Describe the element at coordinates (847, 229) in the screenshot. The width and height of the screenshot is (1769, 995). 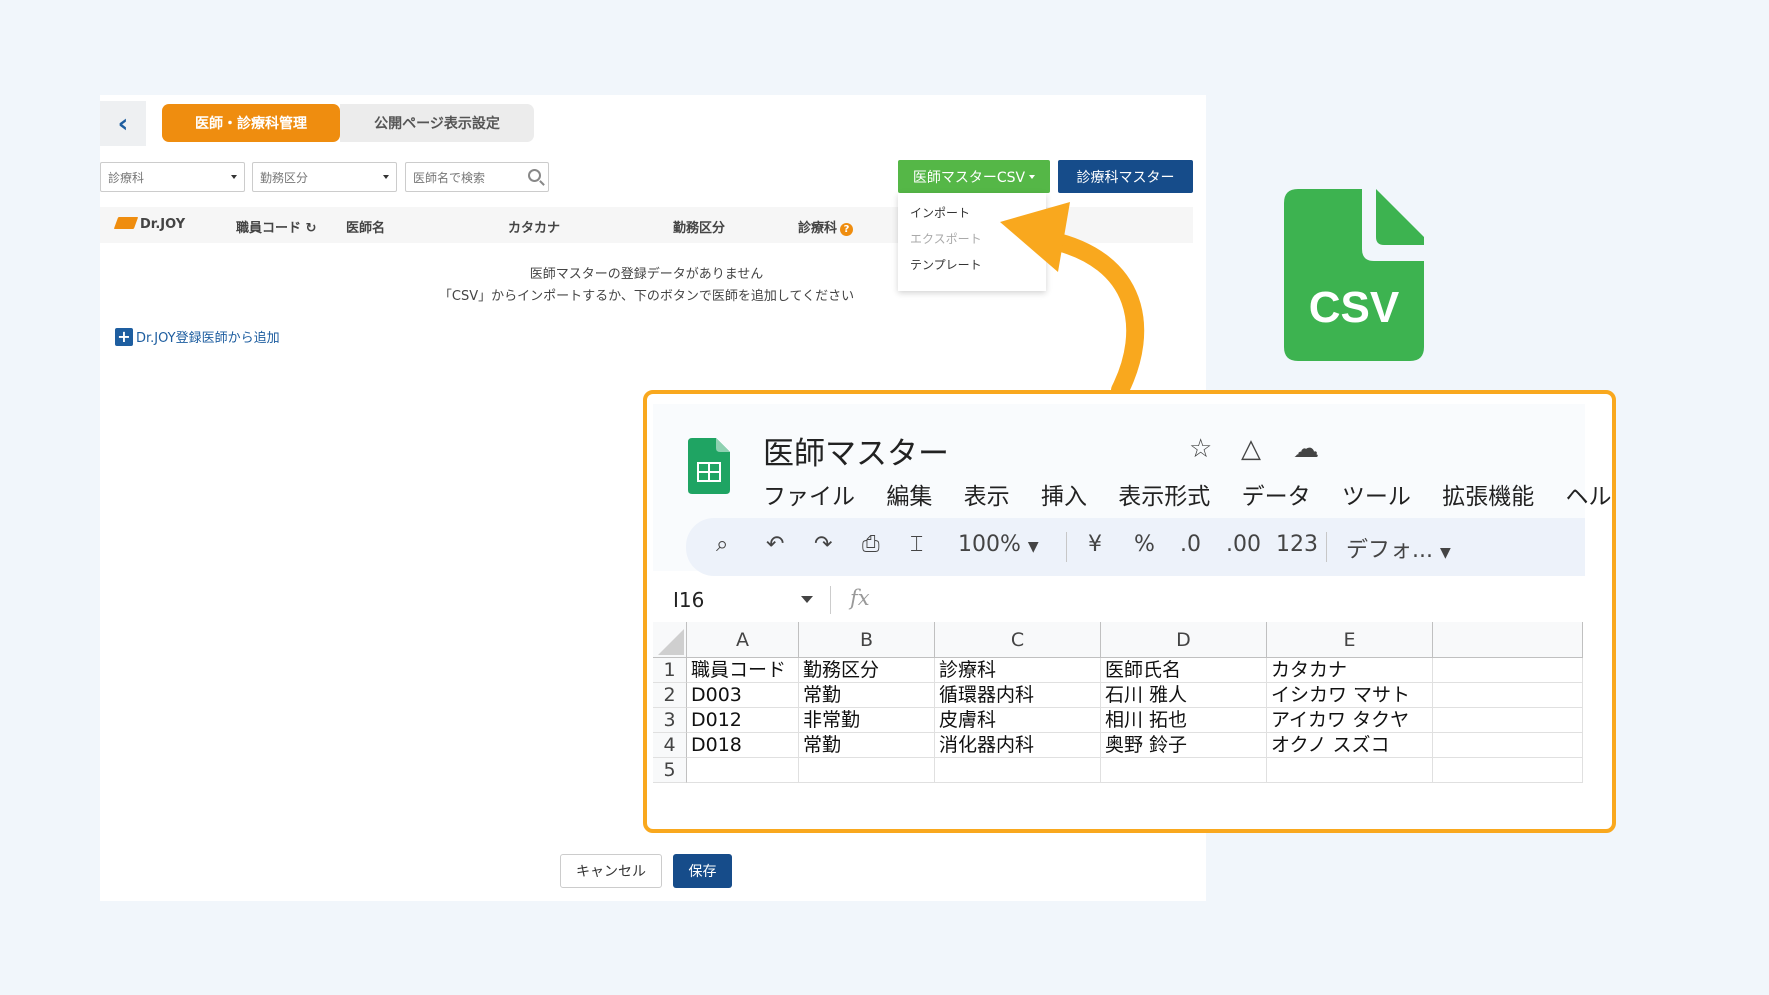
I see `help-icon: ?` at that location.